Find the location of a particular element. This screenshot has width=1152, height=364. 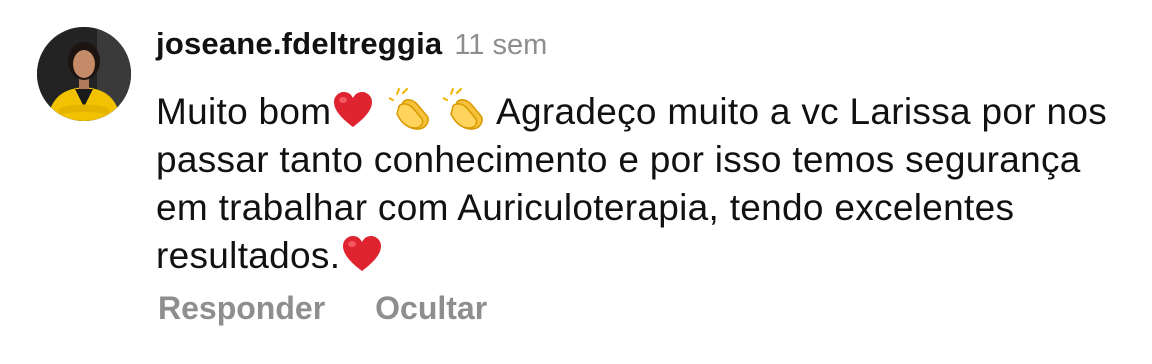

hide-button: Ocultar is located at coordinates (431, 308).